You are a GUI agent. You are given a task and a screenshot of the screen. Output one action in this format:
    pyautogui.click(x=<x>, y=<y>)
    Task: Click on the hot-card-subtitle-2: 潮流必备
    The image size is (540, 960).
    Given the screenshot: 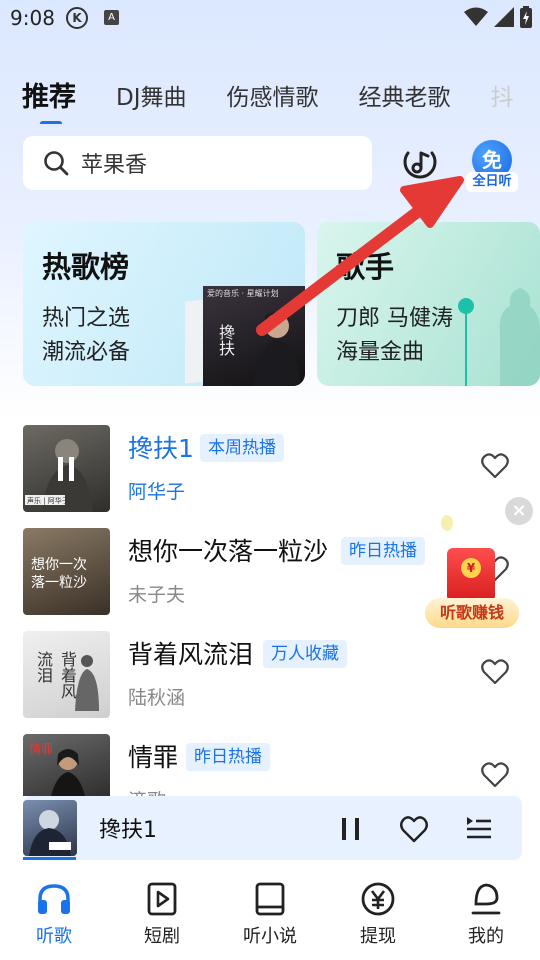 What is the action you would take?
    pyautogui.click(x=86, y=352)
    